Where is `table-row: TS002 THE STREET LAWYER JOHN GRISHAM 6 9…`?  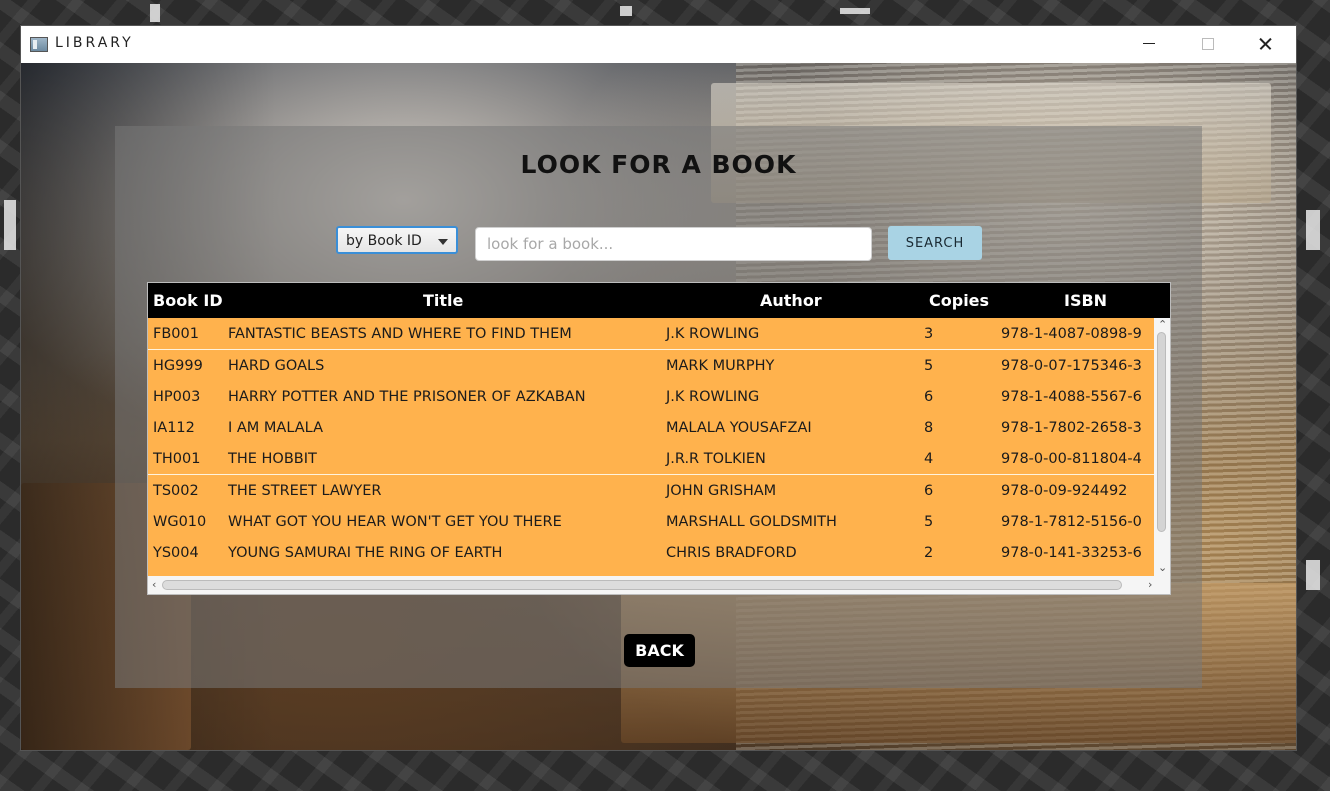
table-row: TS002 THE STREET LAWYER JOHN GRISHAM 6 9… is located at coordinates (651, 490).